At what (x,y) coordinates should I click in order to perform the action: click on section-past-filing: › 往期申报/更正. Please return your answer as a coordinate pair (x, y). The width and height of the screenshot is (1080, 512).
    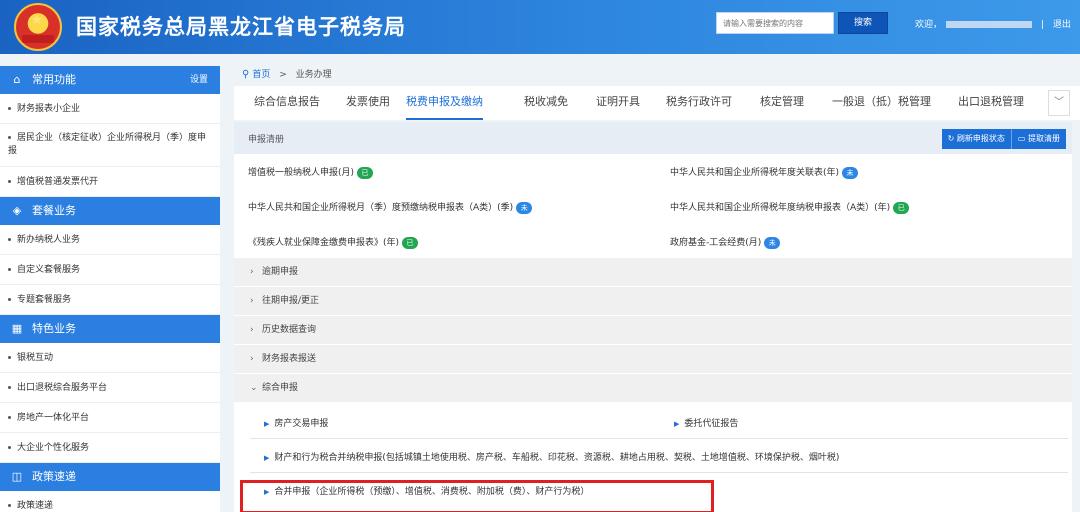
    Looking at the image, I should click on (653, 300).